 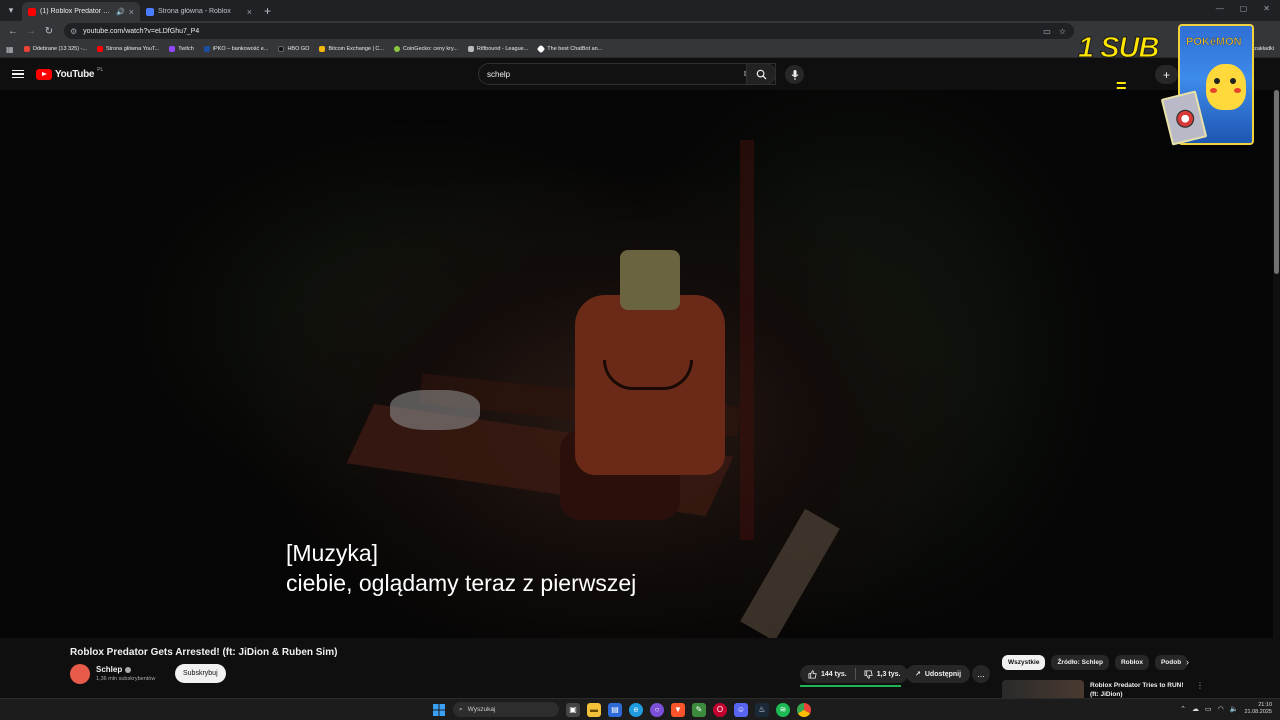 I want to click on region-code: PL, so click(x=100, y=70).